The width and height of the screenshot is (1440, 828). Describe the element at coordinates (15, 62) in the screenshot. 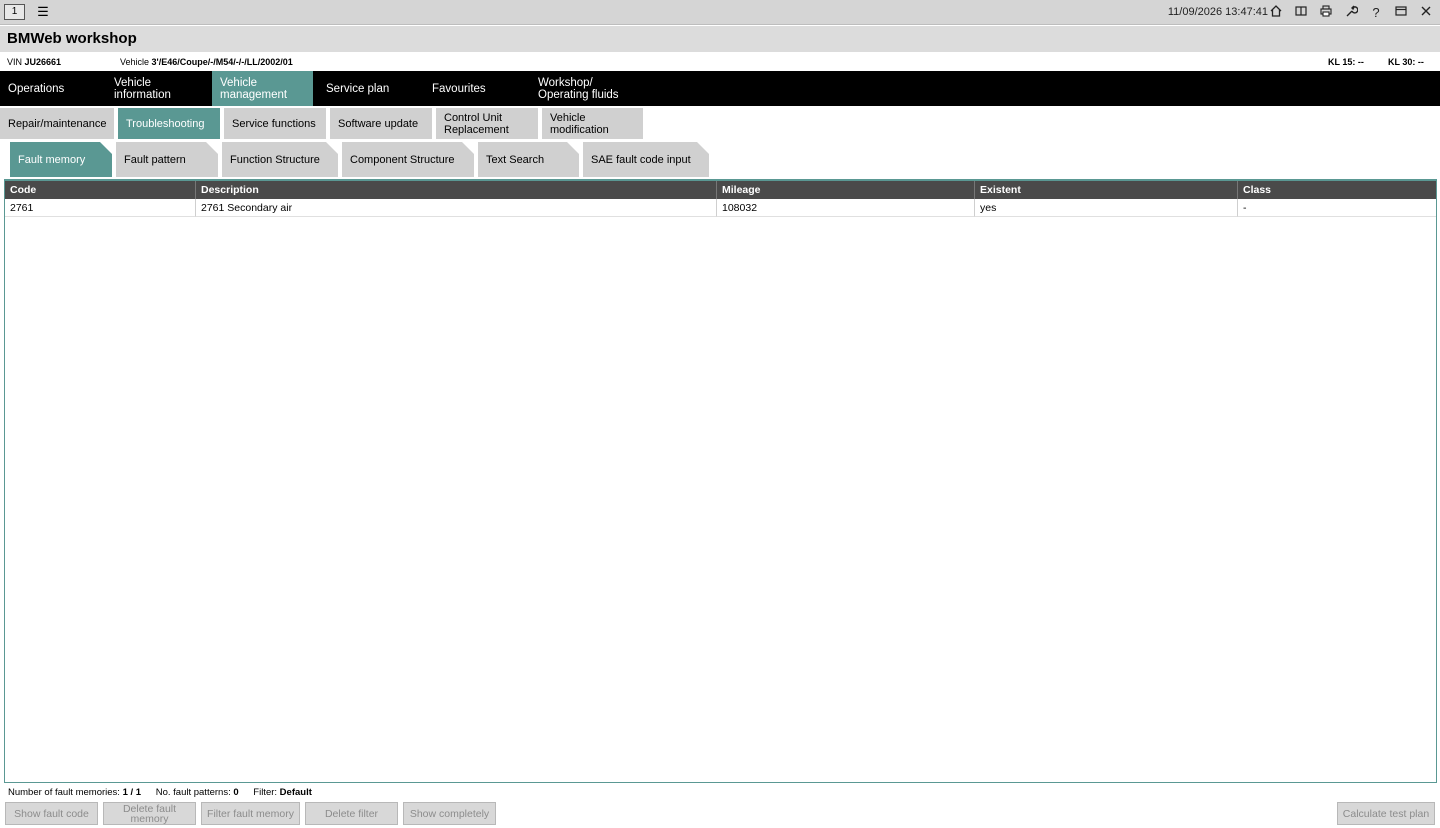

I see `vin-label: VIN` at that location.